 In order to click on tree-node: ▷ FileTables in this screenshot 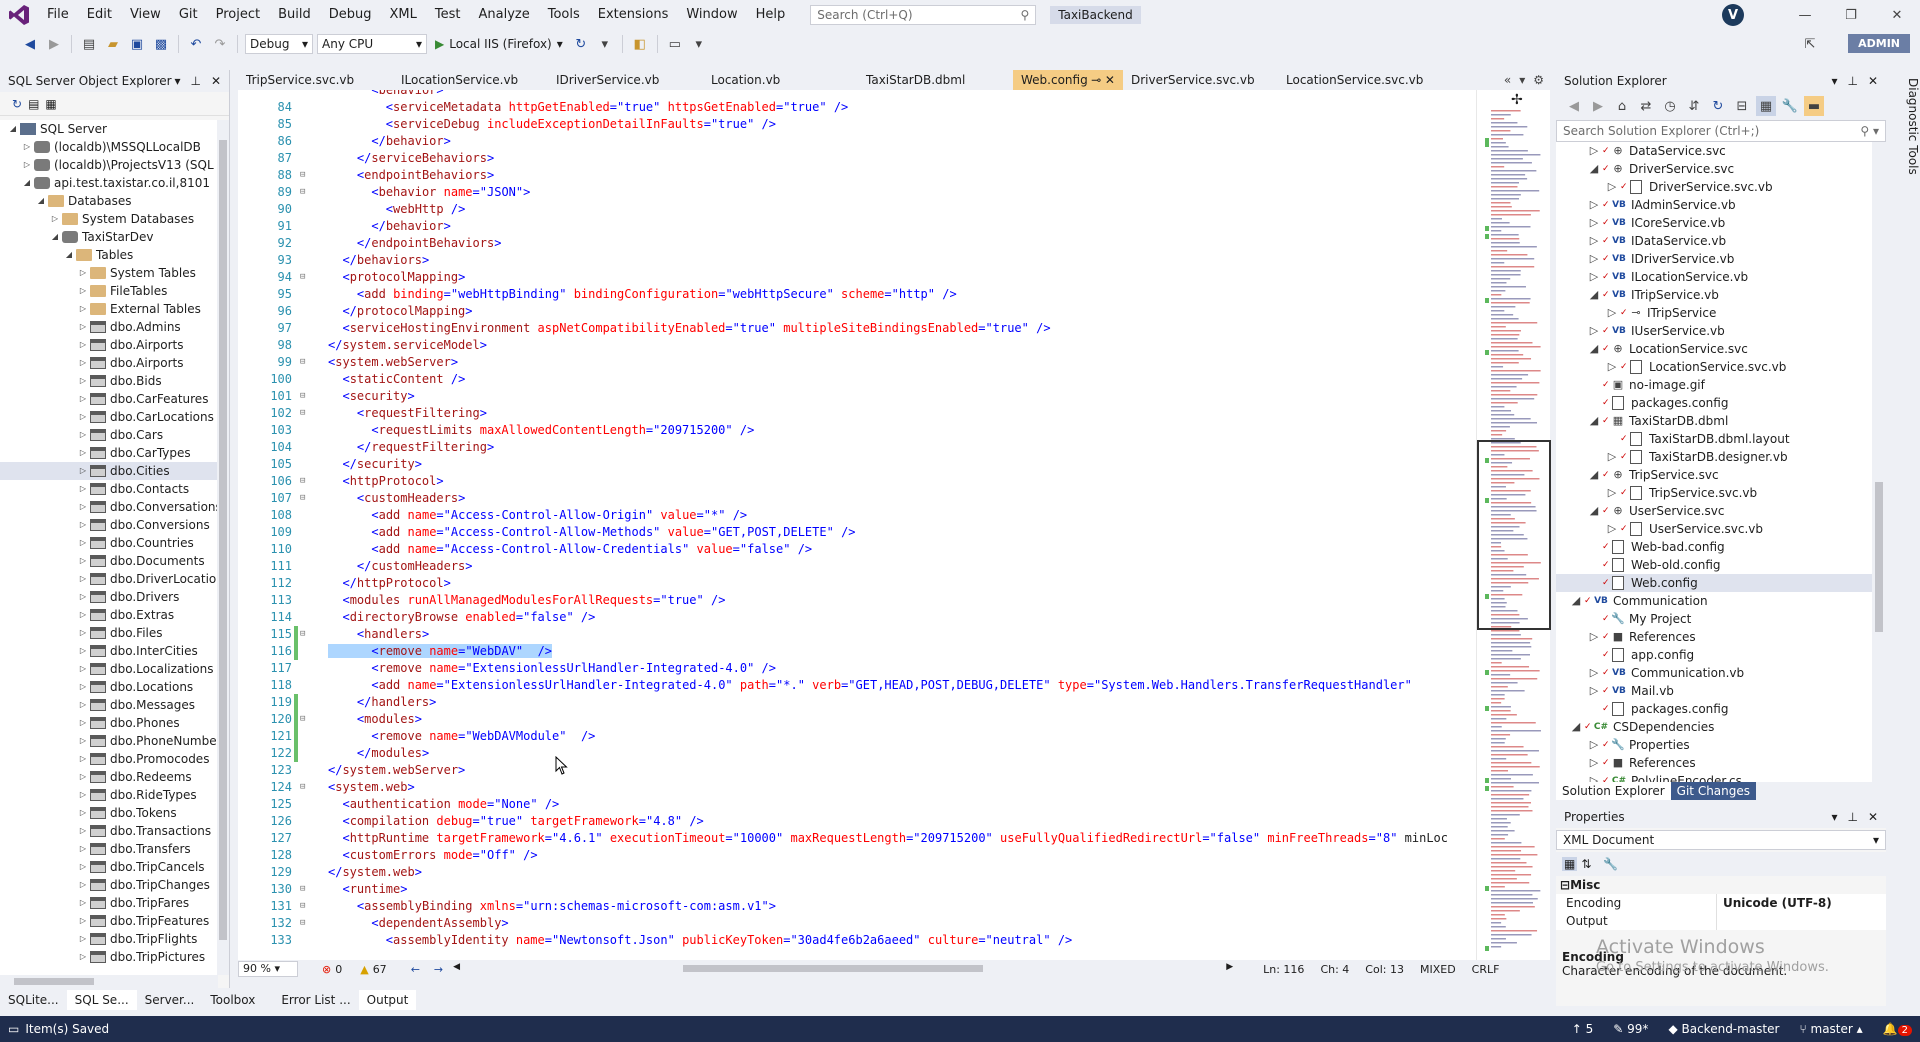, I will do `click(109, 291)`.